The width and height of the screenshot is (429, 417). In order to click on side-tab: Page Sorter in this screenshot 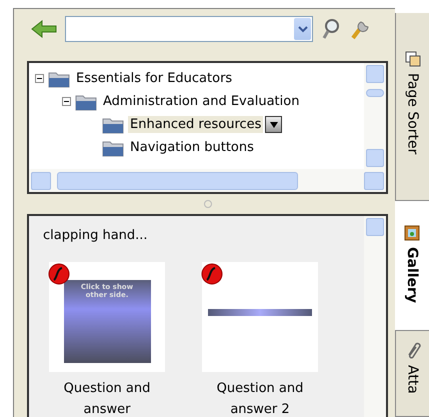, I will do `click(412, 107)`.